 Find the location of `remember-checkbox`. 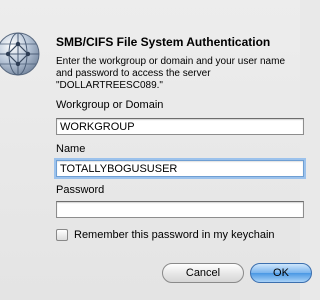

remember-checkbox is located at coordinates (62, 235).